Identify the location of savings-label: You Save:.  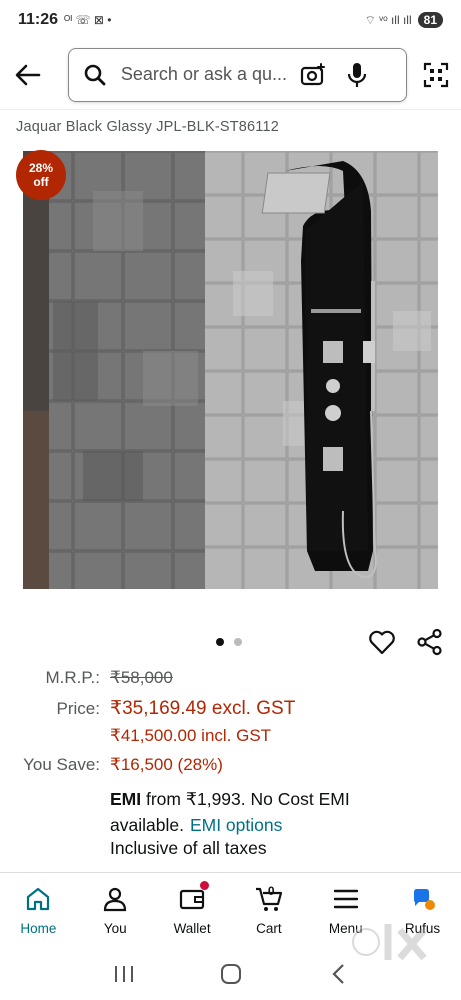
(61, 764).